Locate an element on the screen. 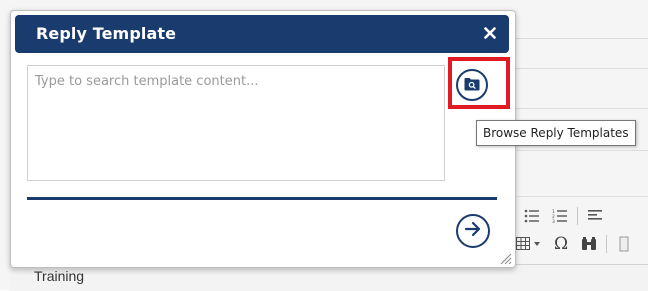 The height and width of the screenshot is (291, 648). bullet-list-icon is located at coordinates (532, 216).